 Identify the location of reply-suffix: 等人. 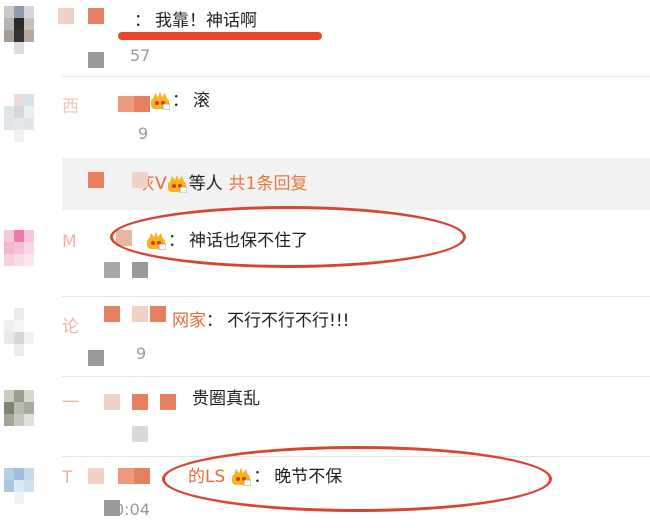
(205, 184).